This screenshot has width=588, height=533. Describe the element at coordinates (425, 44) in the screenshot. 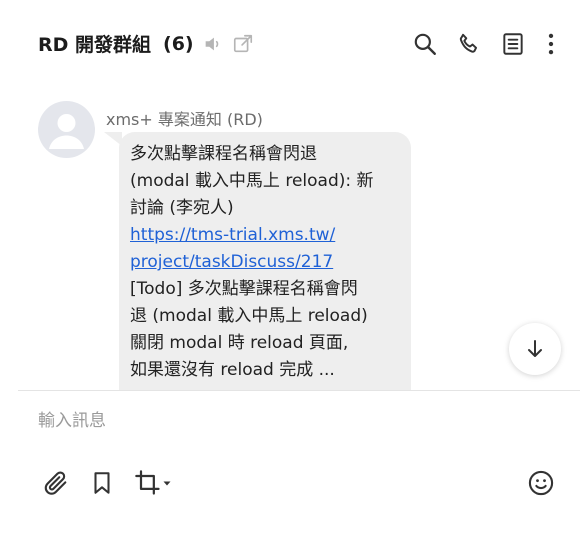

I see `search-icon` at that location.